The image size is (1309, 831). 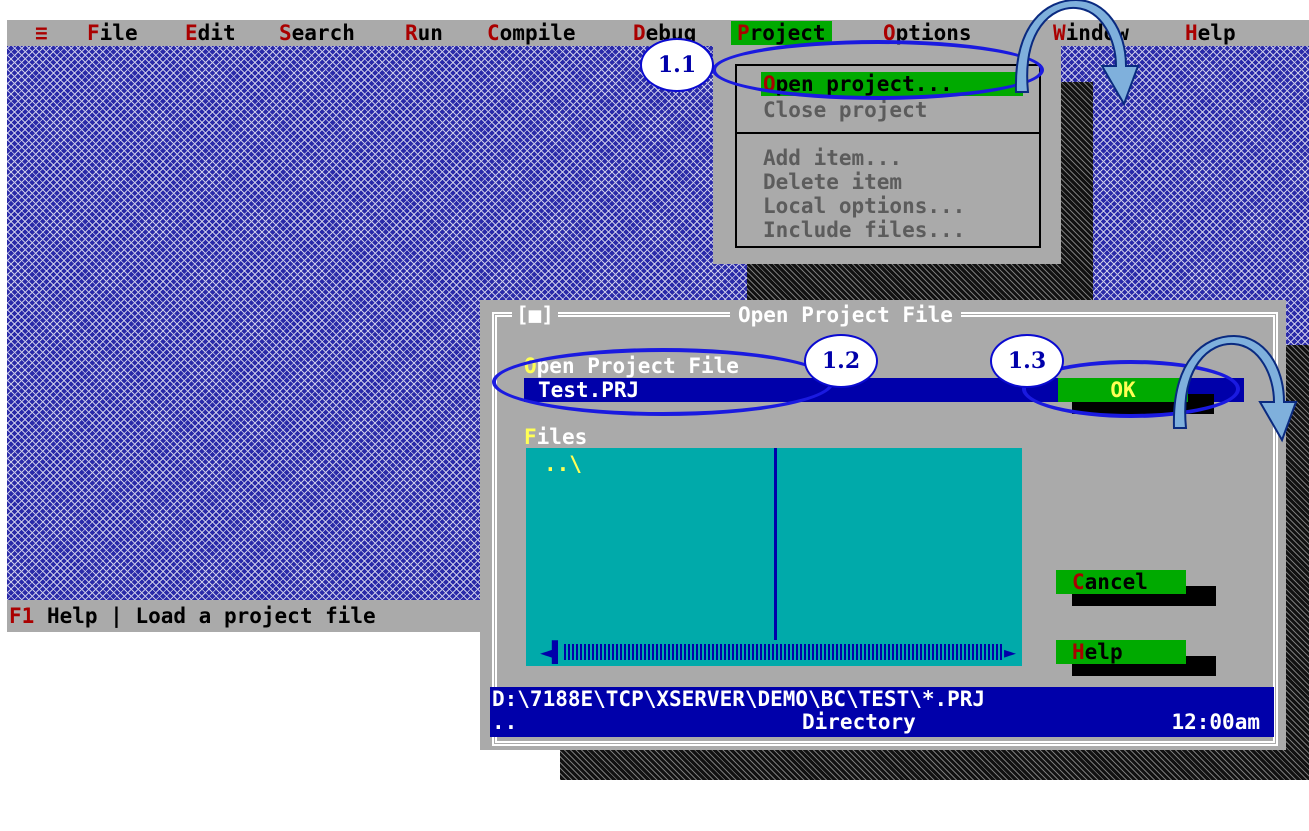 What do you see at coordinates (1121, 582) in the screenshot?
I see `cancel-button: Cancel` at bounding box center [1121, 582].